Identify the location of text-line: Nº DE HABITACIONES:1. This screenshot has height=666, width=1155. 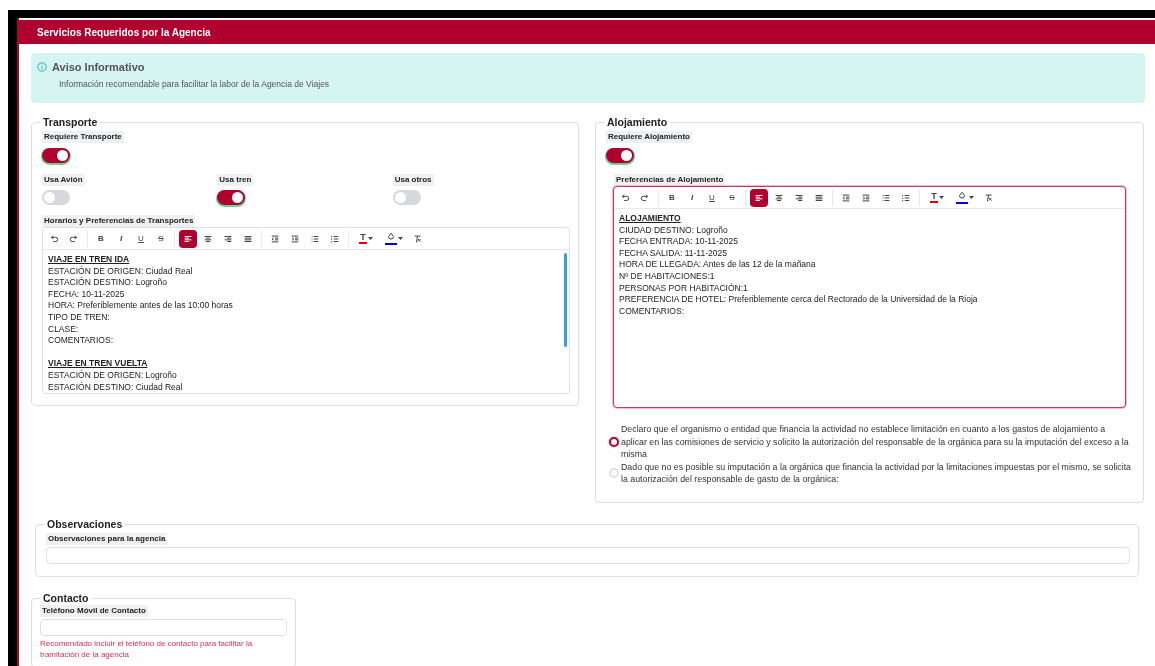
(667, 276).